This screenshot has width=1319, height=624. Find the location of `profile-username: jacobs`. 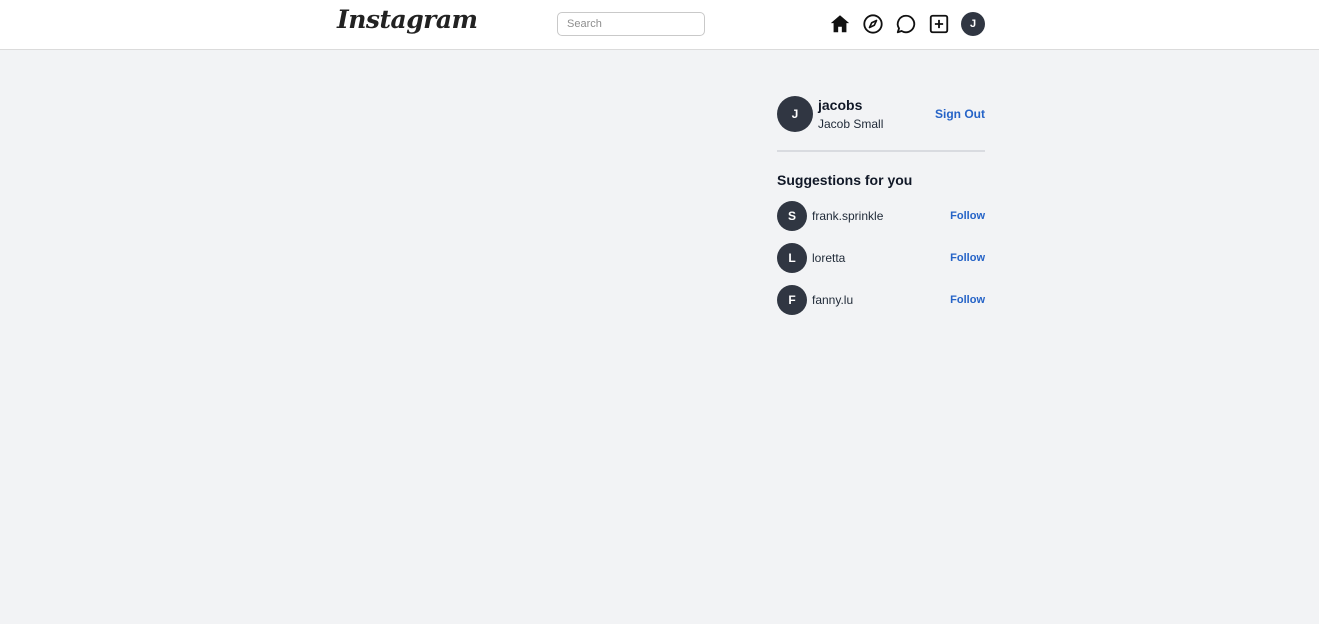

profile-username: jacobs is located at coordinates (840, 105).